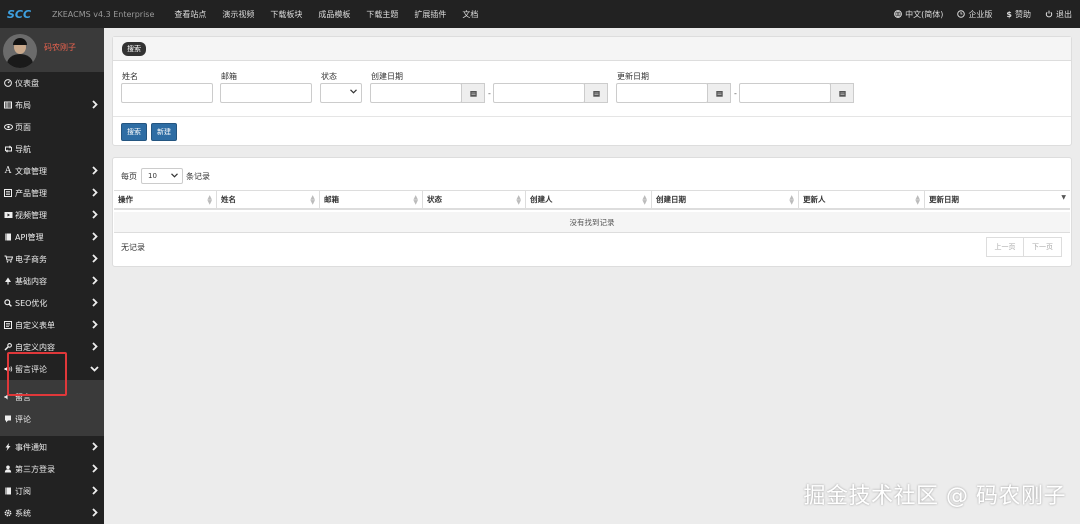  I want to click on nav-download-themes: 下载主题, so click(382, 14).